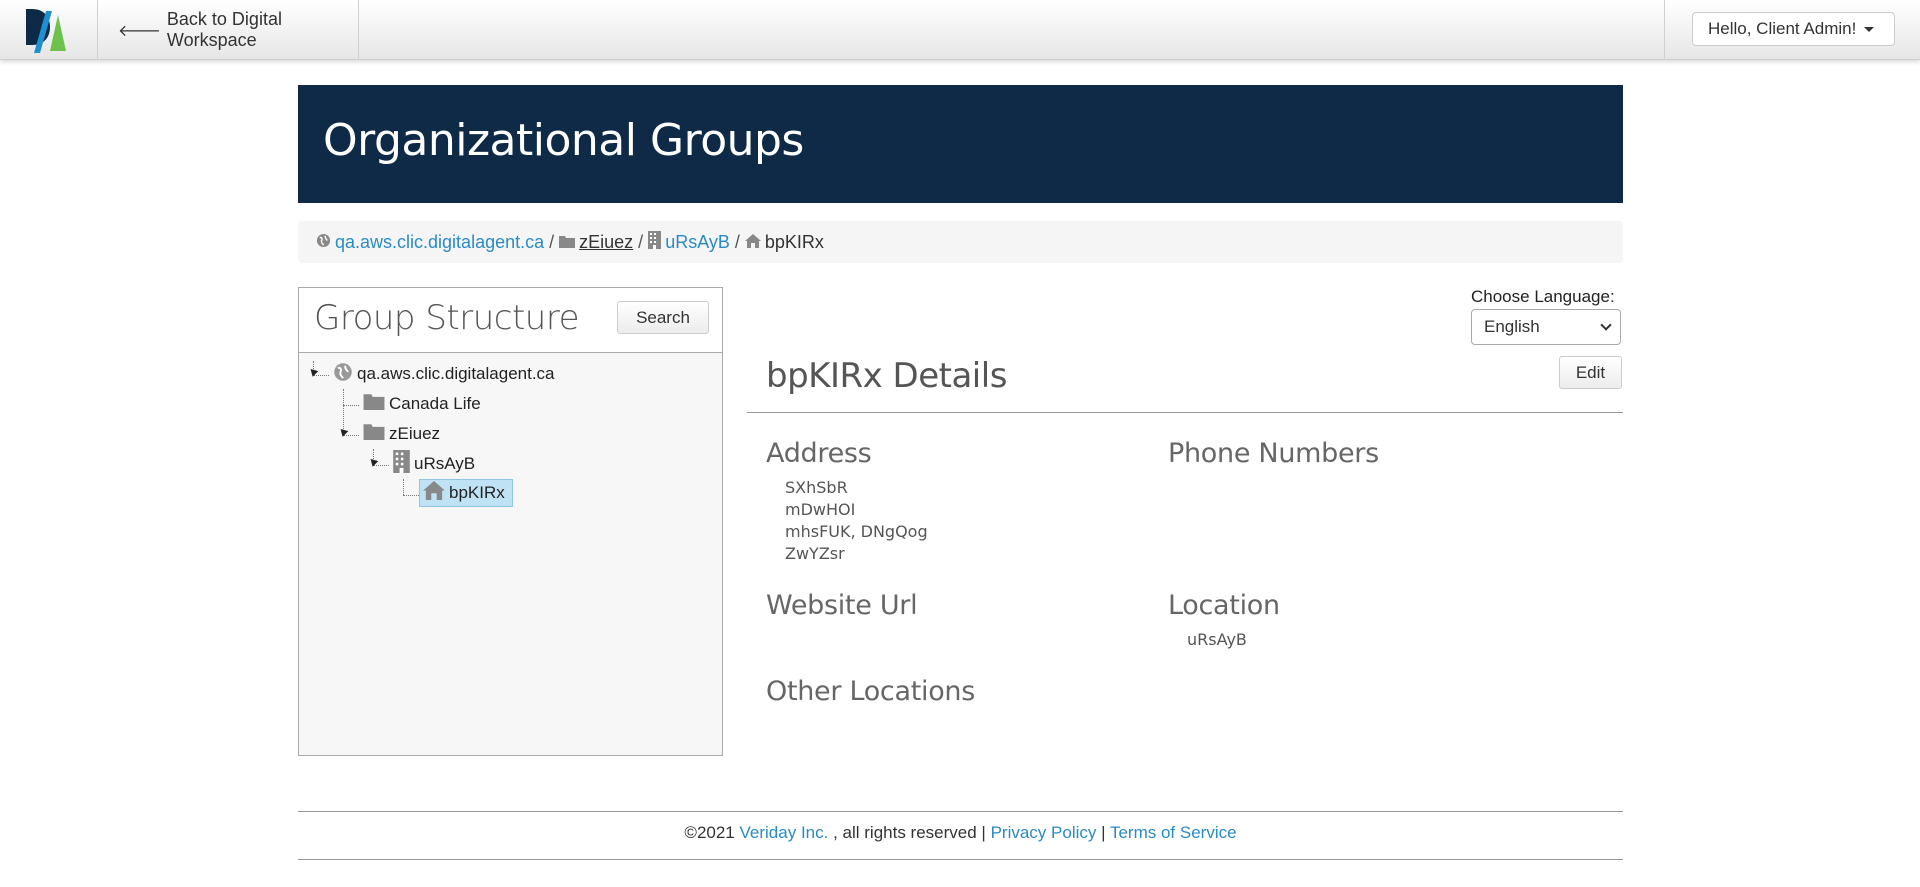 The width and height of the screenshot is (1920, 887). I want to click on address-line: mhsFUK, DNgQog, so click(856, 531).